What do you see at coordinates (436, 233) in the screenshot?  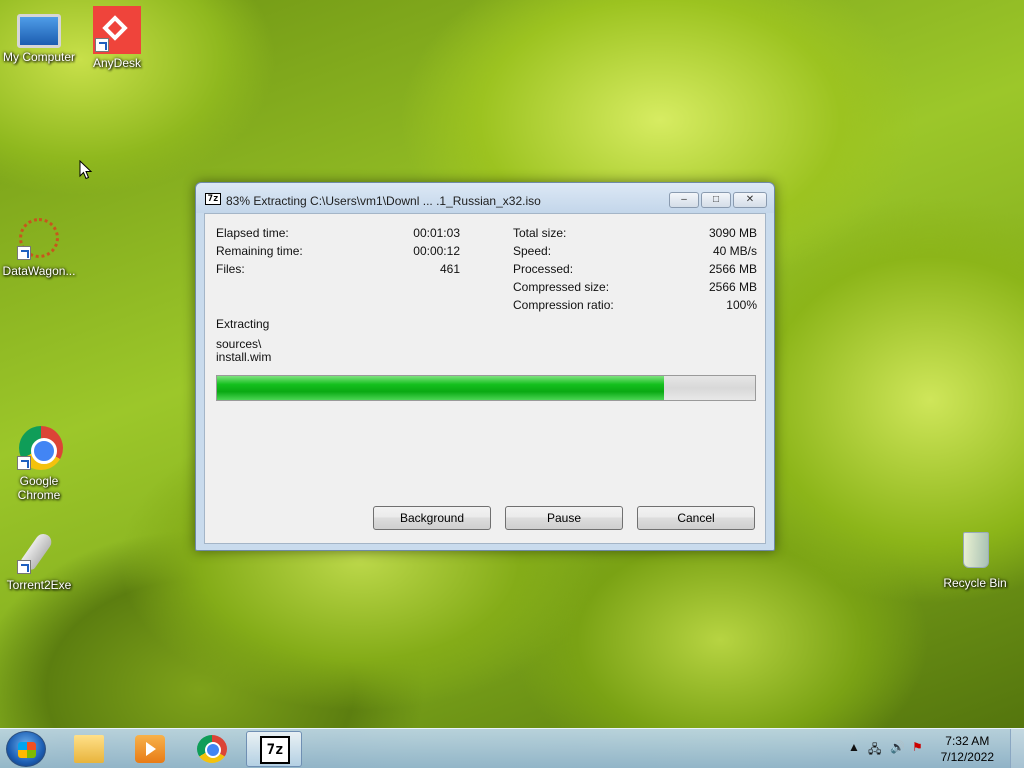 I see `elapsed-time-value: 00:01:03` at bounding box center [436, 233].